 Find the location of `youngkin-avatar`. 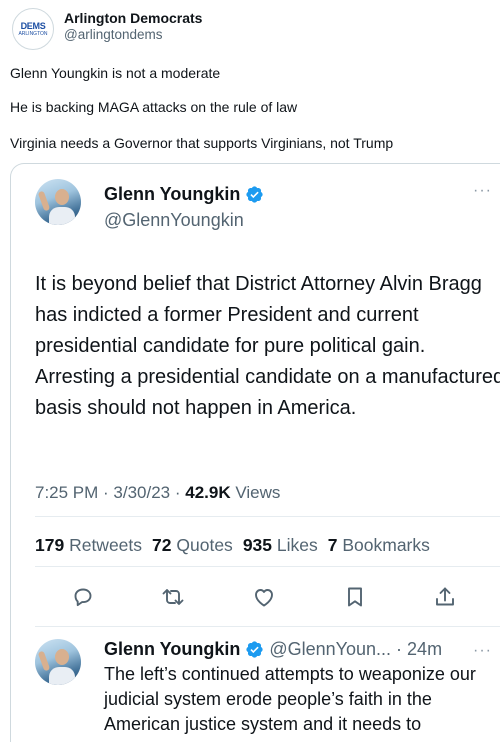

youngkin-avatar is located at coordinates (58, 202).